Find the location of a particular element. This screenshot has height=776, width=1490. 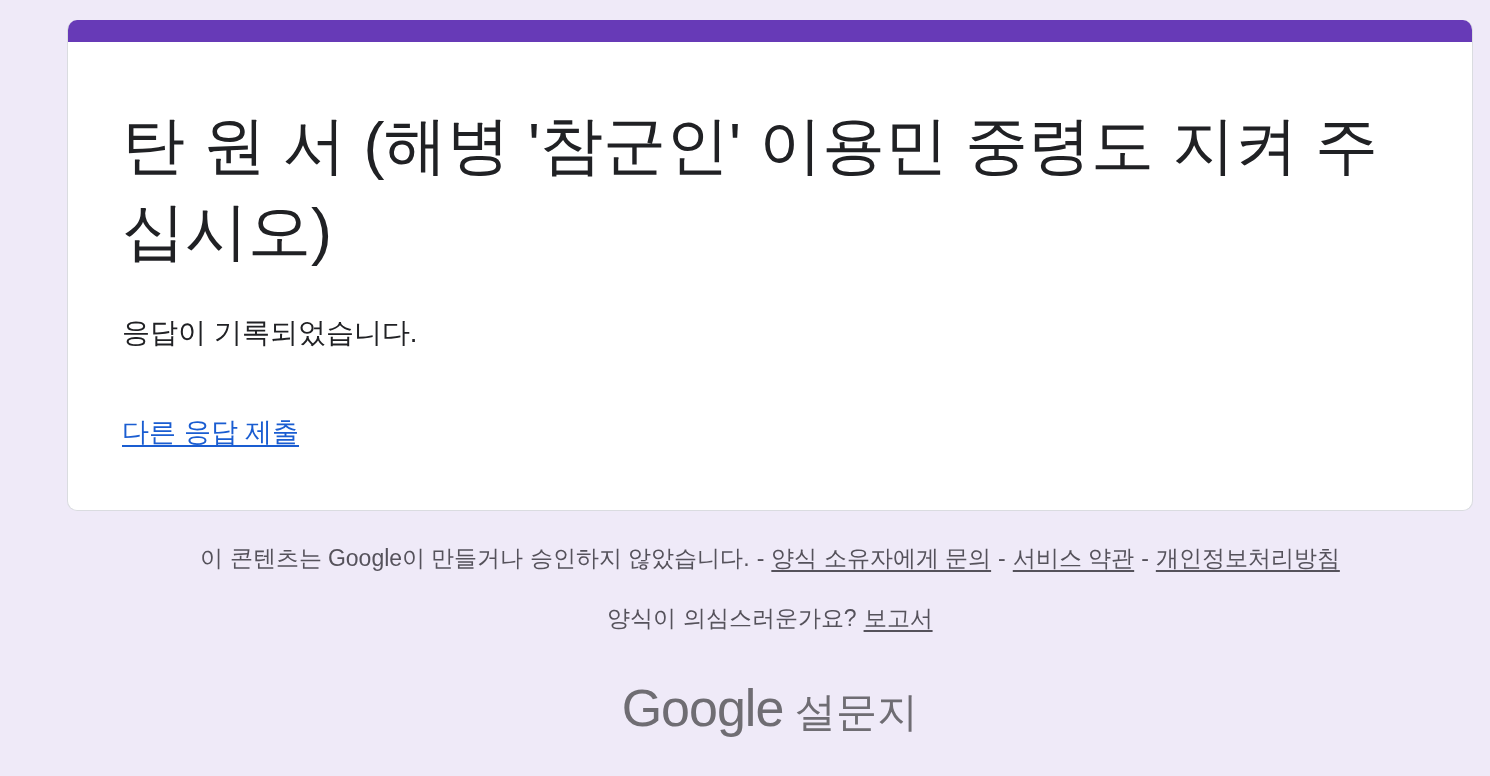

footer-link: 서비스 약관 is located at coordinates (1073, 558).